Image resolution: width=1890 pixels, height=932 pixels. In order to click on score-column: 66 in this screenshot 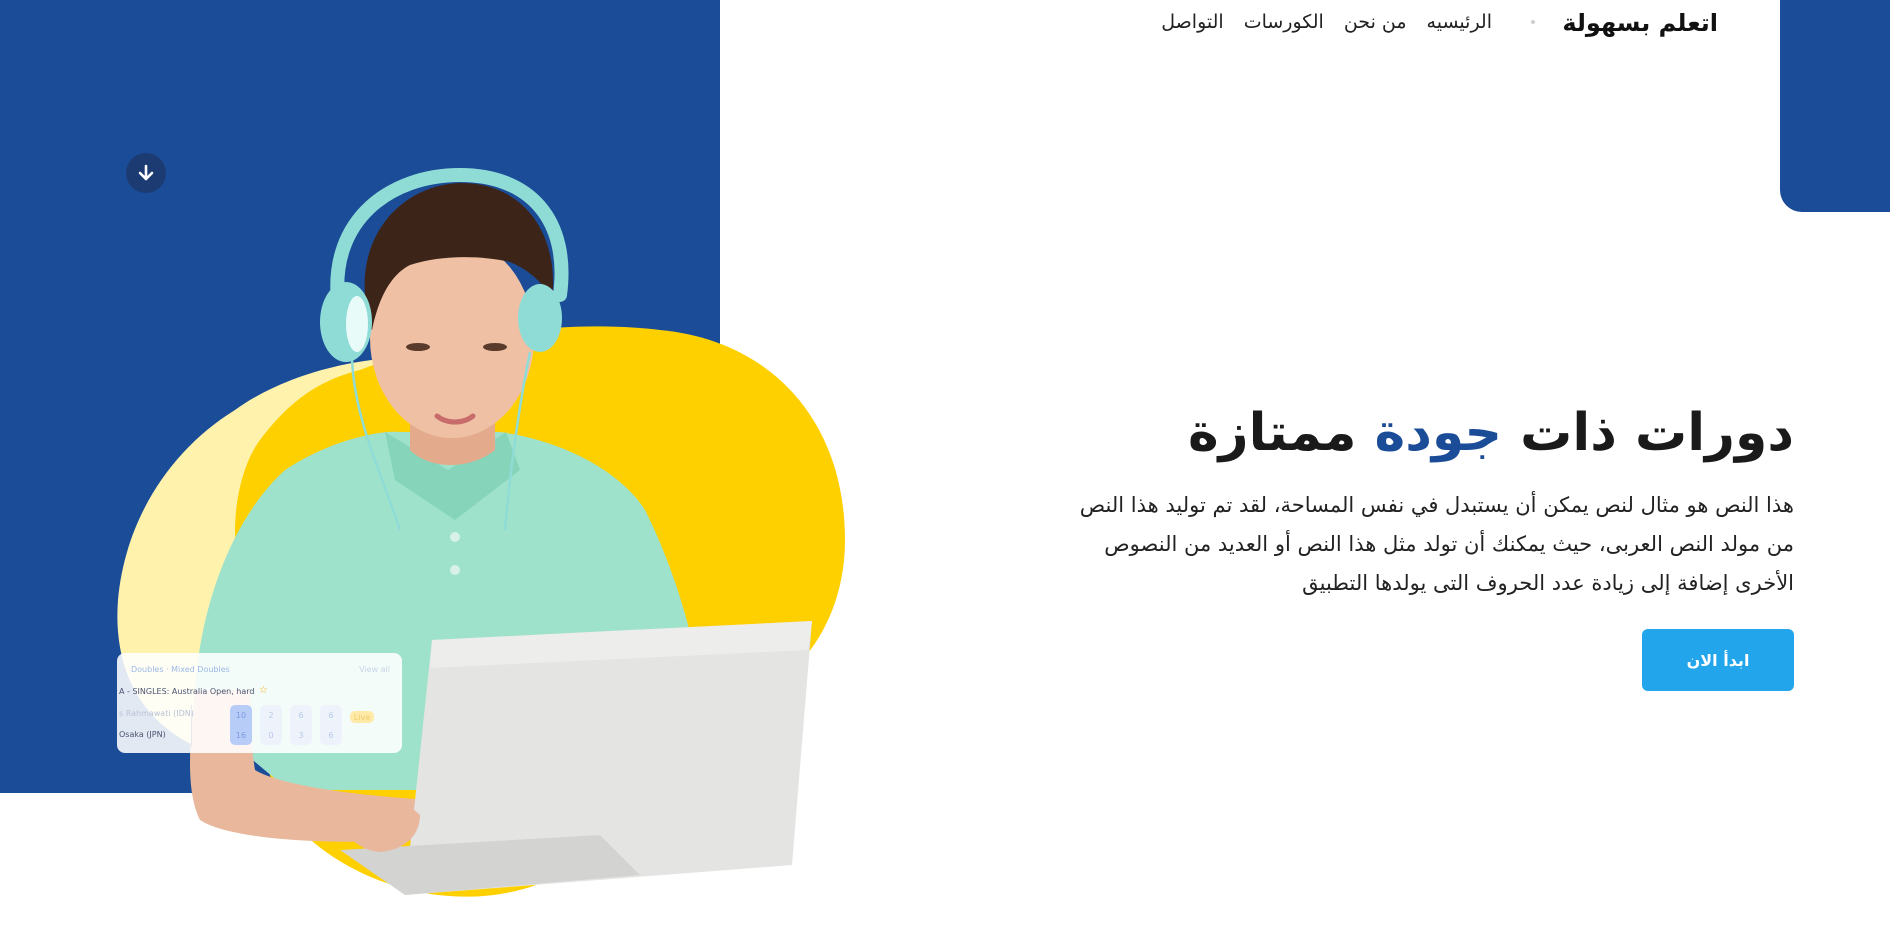, I will do `click(331, 725)`.